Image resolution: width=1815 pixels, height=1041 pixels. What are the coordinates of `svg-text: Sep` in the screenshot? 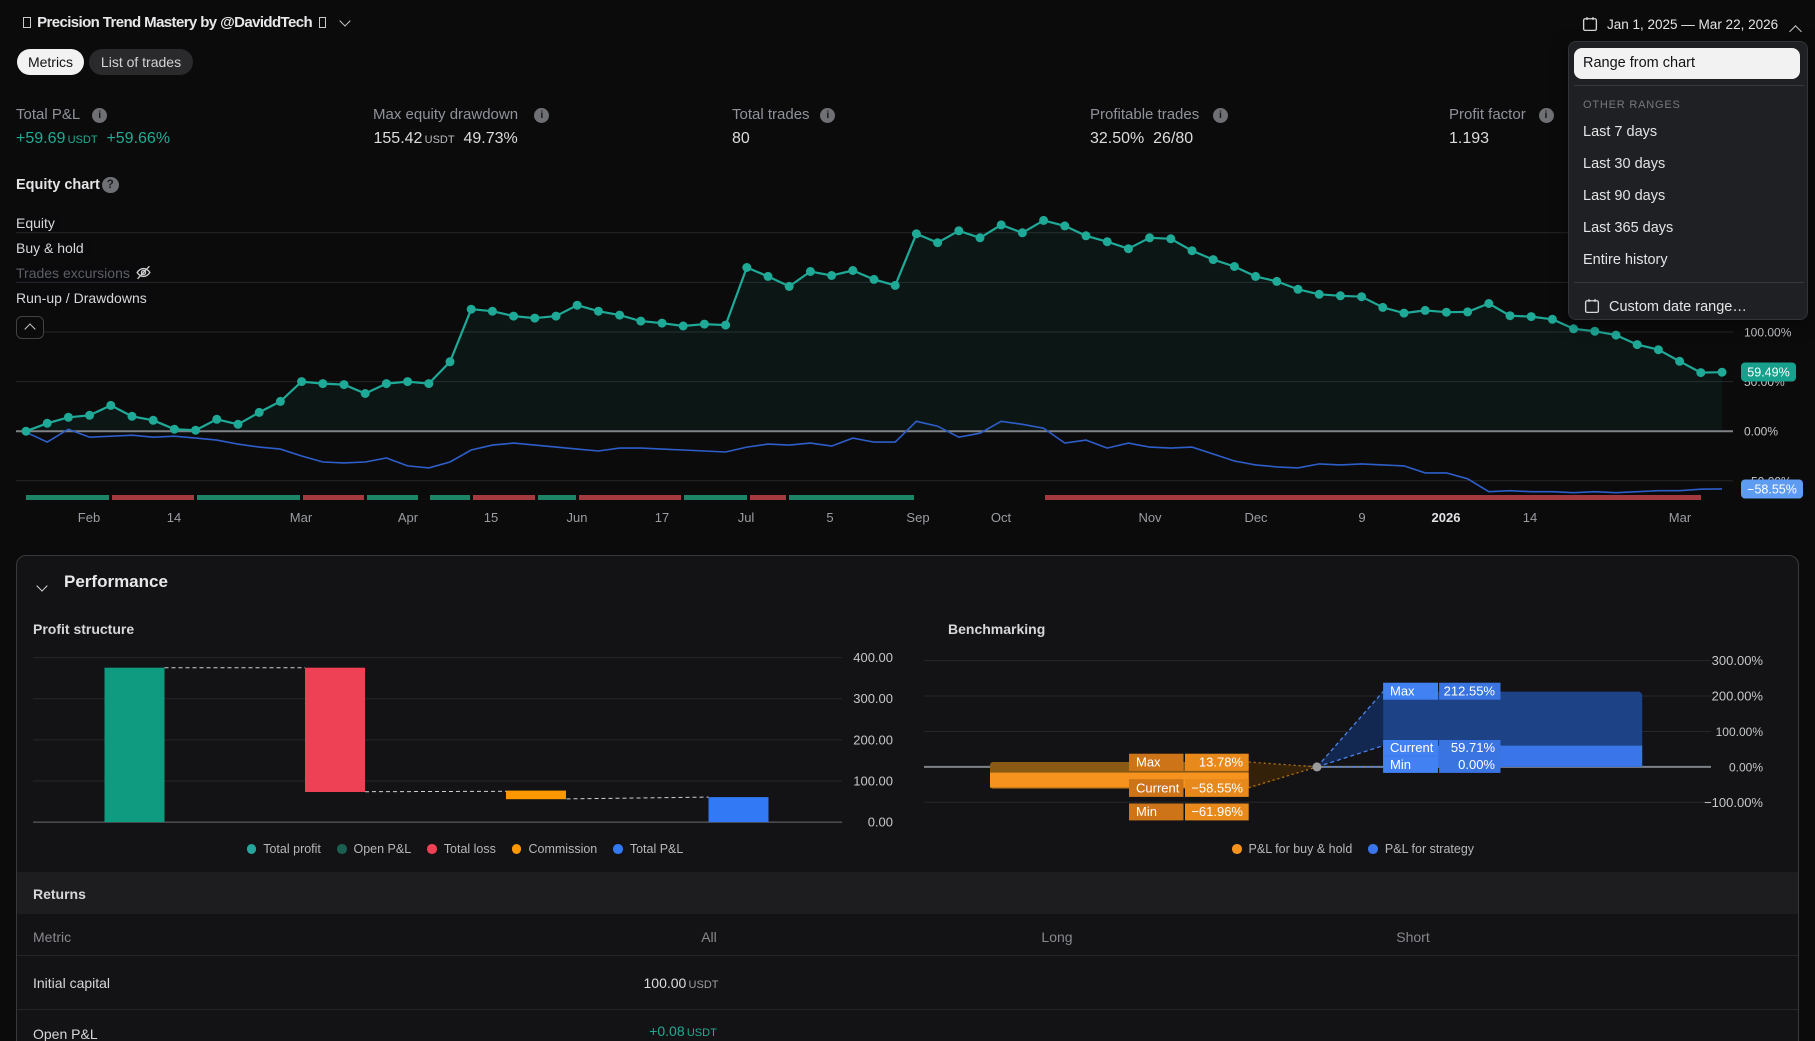 It's located at (917, 517).